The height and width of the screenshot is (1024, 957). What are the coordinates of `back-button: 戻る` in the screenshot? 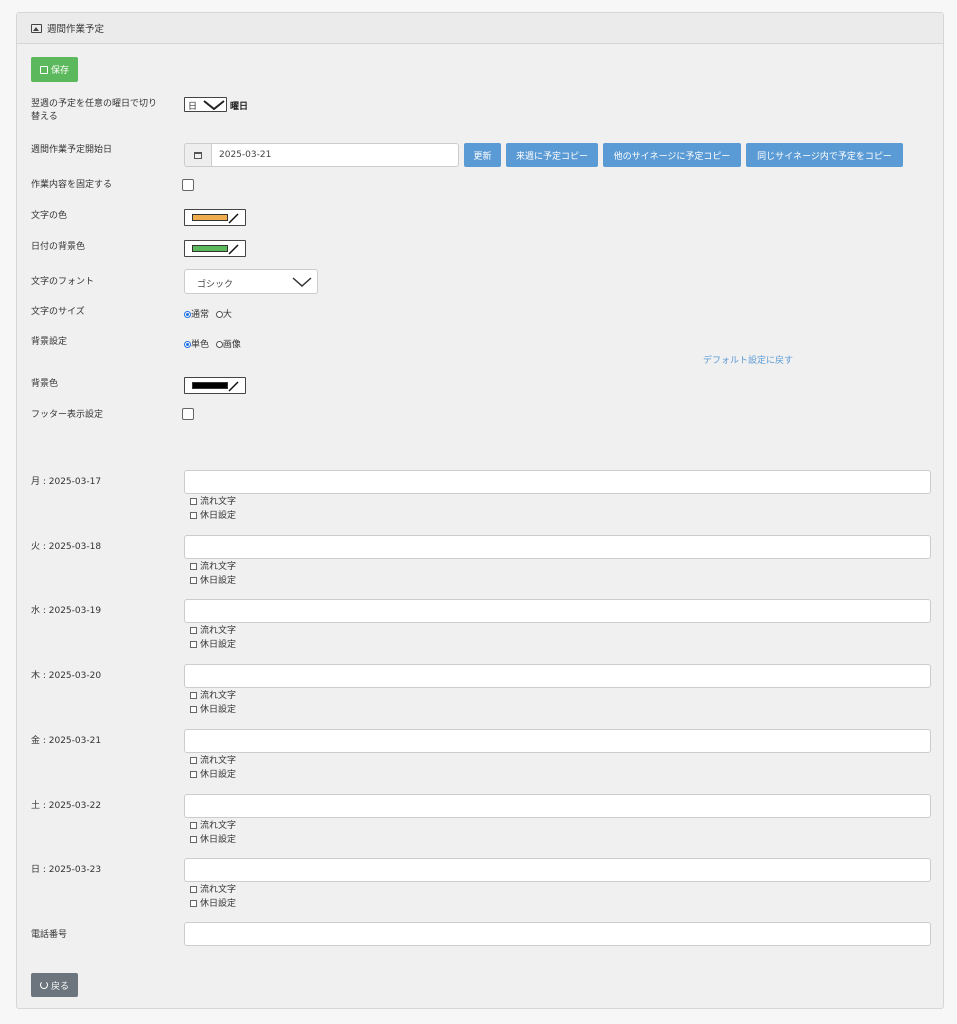 It's located at (54, 985).